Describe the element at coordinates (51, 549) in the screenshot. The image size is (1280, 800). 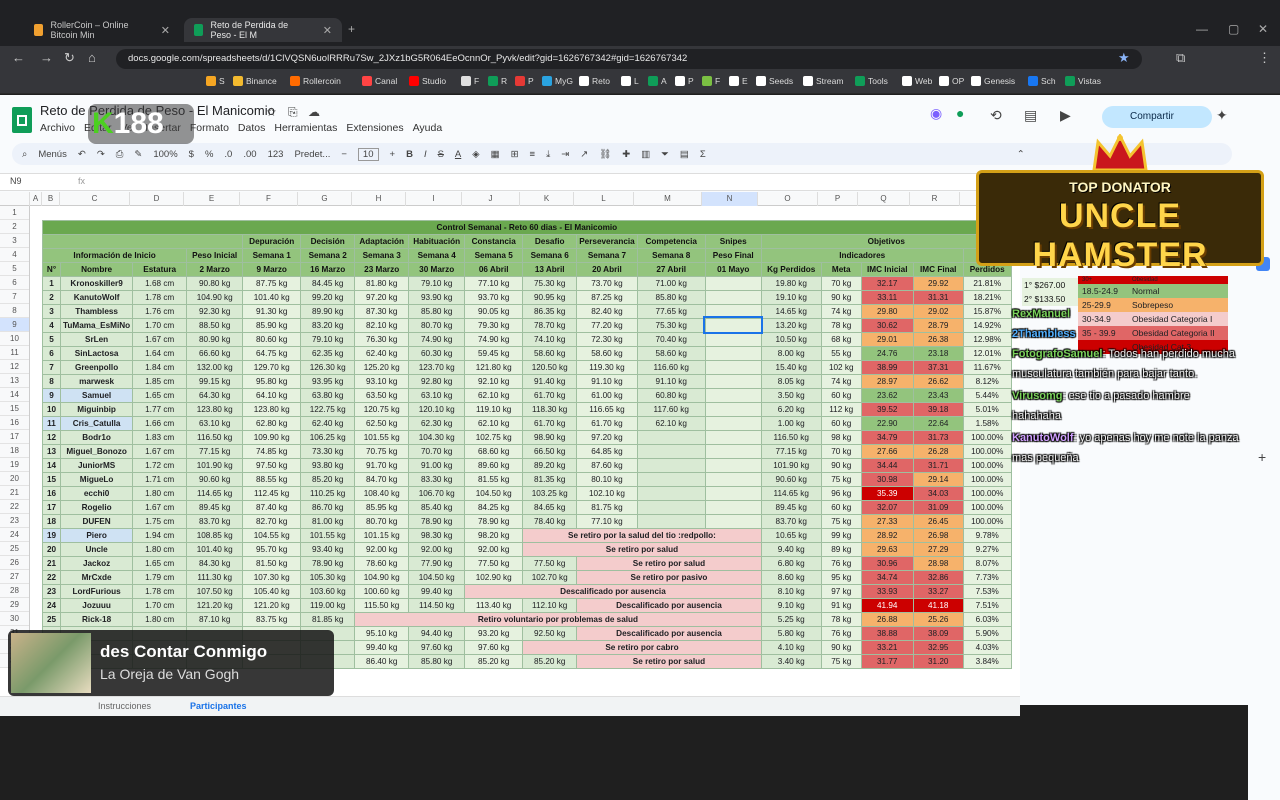
I see `participant-number: 20` at that location.